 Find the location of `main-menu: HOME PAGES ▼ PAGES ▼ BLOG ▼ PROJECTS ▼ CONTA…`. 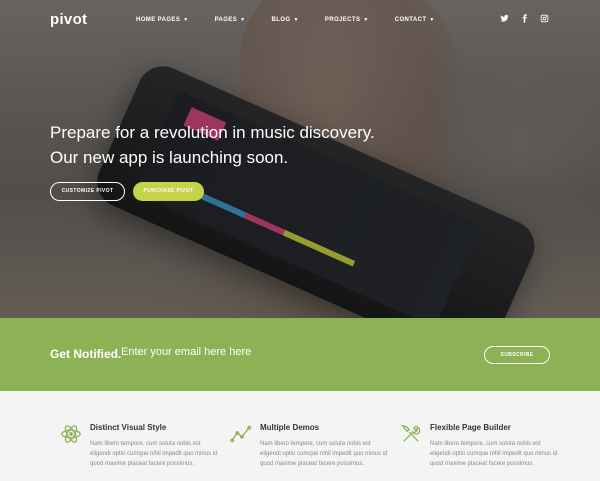

main-menu: HOME PAGES ▼ PAGES ▼ BLOG ▼ PROJECTS ▼ CONTA… is located at coordinates (298, 20).